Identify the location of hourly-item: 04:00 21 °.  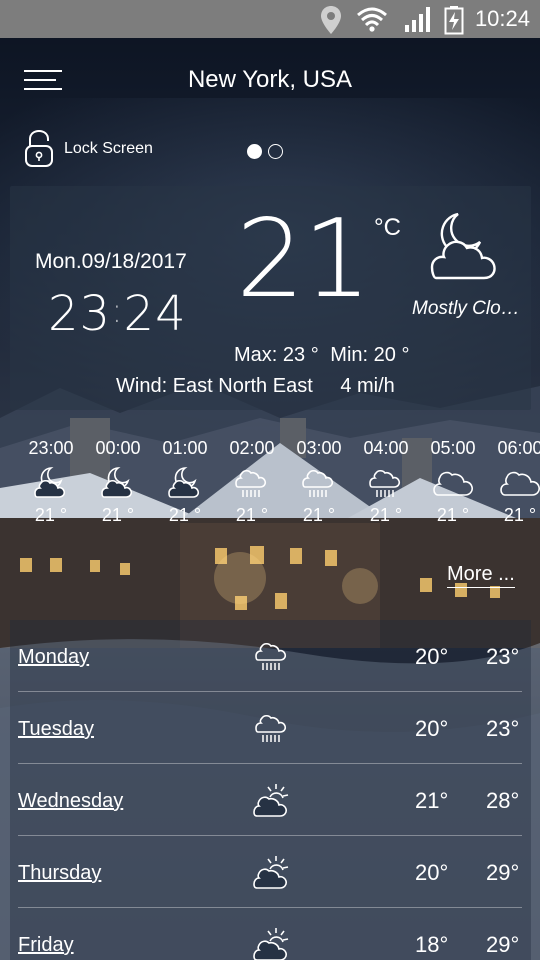
(386, 482).